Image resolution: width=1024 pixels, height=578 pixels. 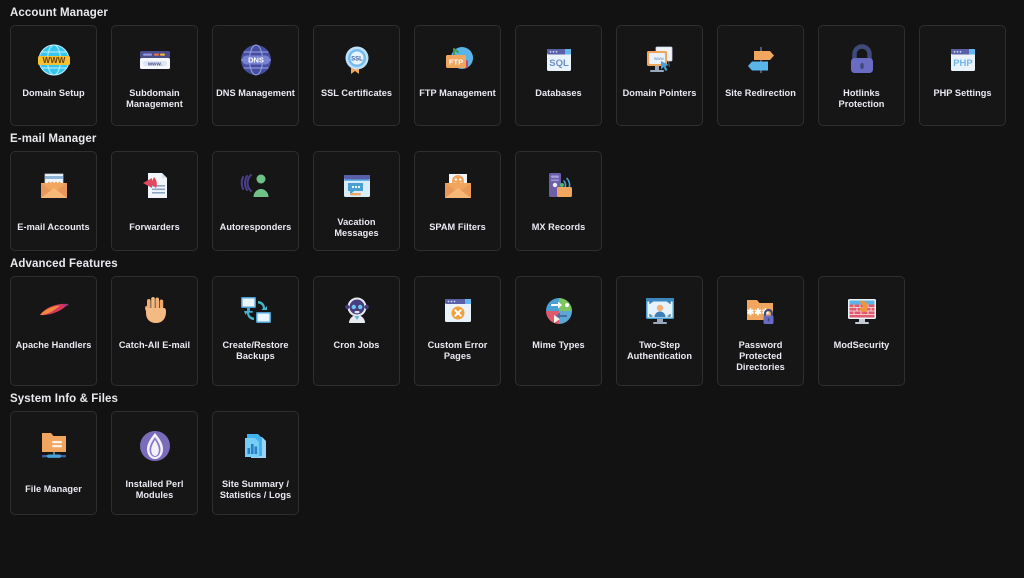 I want to click on card-file-manager: File Manager, so click(x=53, y=463).